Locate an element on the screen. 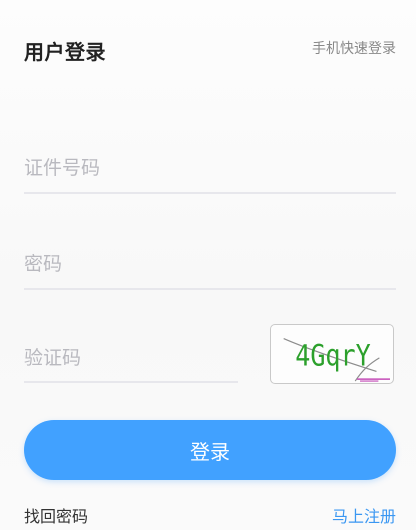 This screenshot has height=530, width=416. id-number-input is located at coordinates (210, 168).